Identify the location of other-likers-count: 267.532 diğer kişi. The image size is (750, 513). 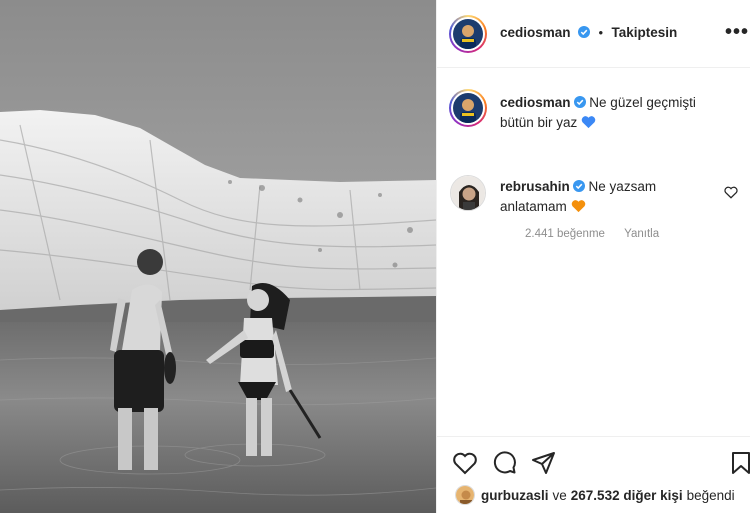
(627, 495).